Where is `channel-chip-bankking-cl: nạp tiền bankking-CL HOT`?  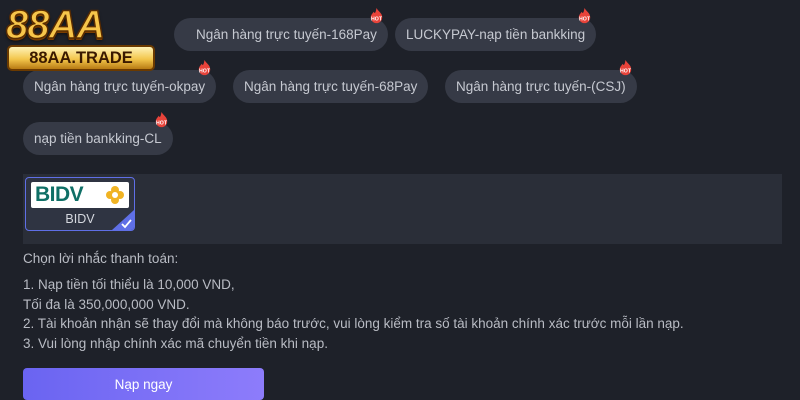 channel-chip-bankking-cl: nạp tiền bankking-CL HOT is located at coordinates (98, 133).